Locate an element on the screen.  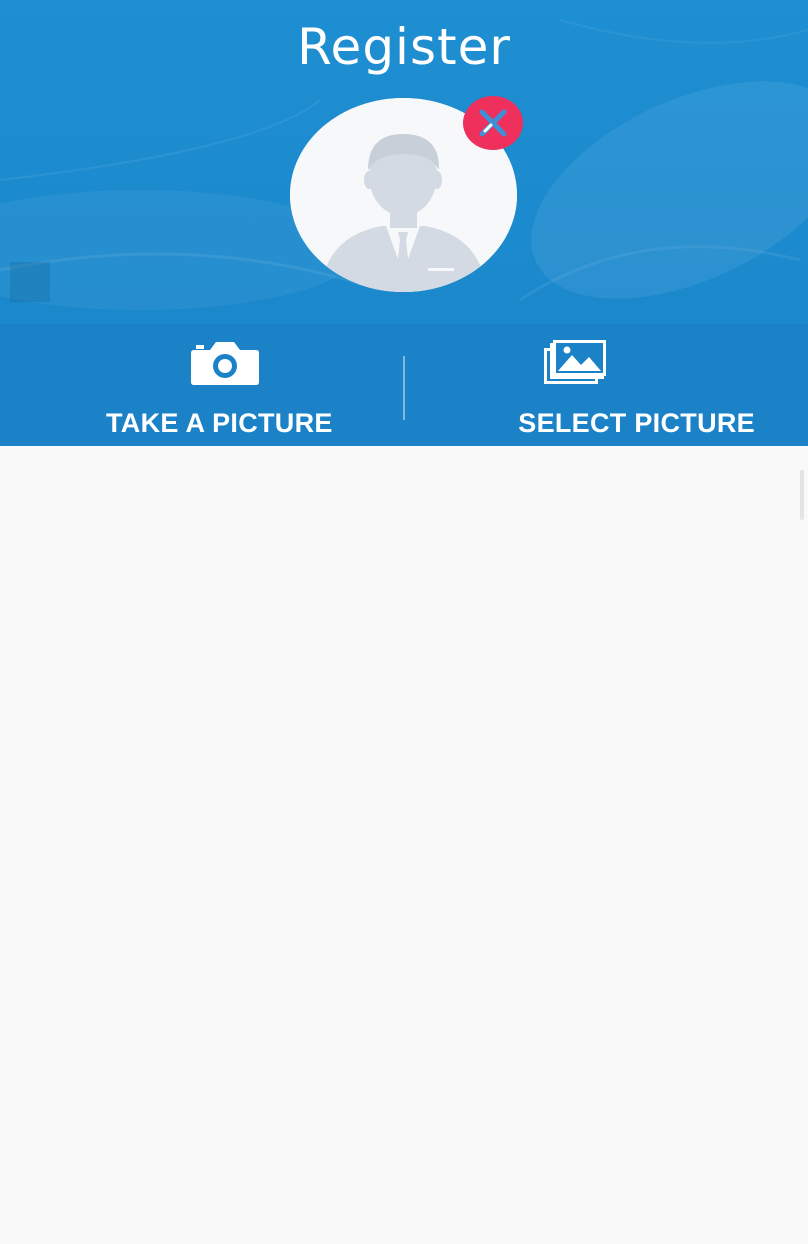
scrollbar is located at coordinates (802, 495).